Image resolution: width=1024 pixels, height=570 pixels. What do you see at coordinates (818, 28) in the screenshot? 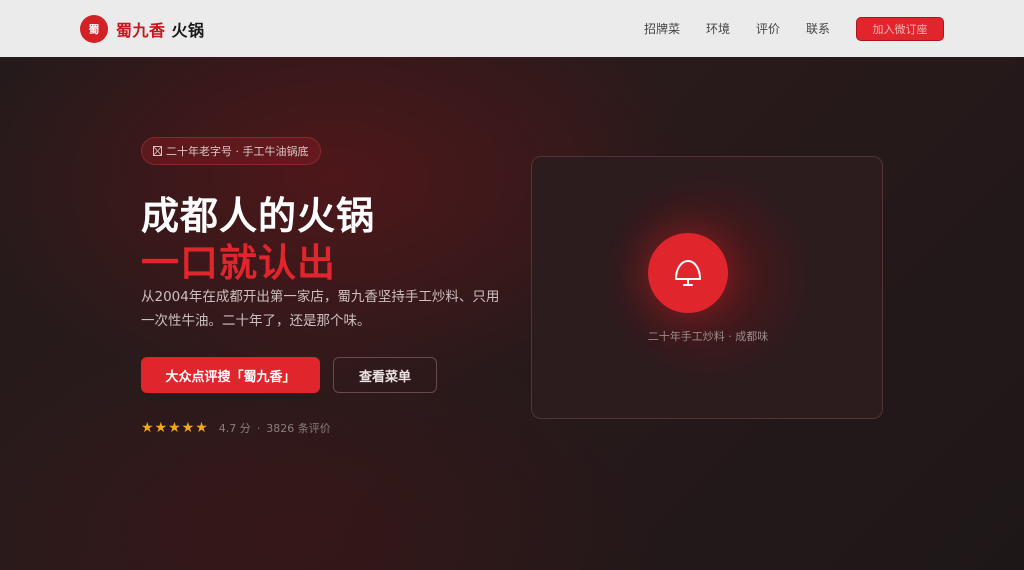
I see `nav-item-contact: 联系` at bounding box center [818, 28].